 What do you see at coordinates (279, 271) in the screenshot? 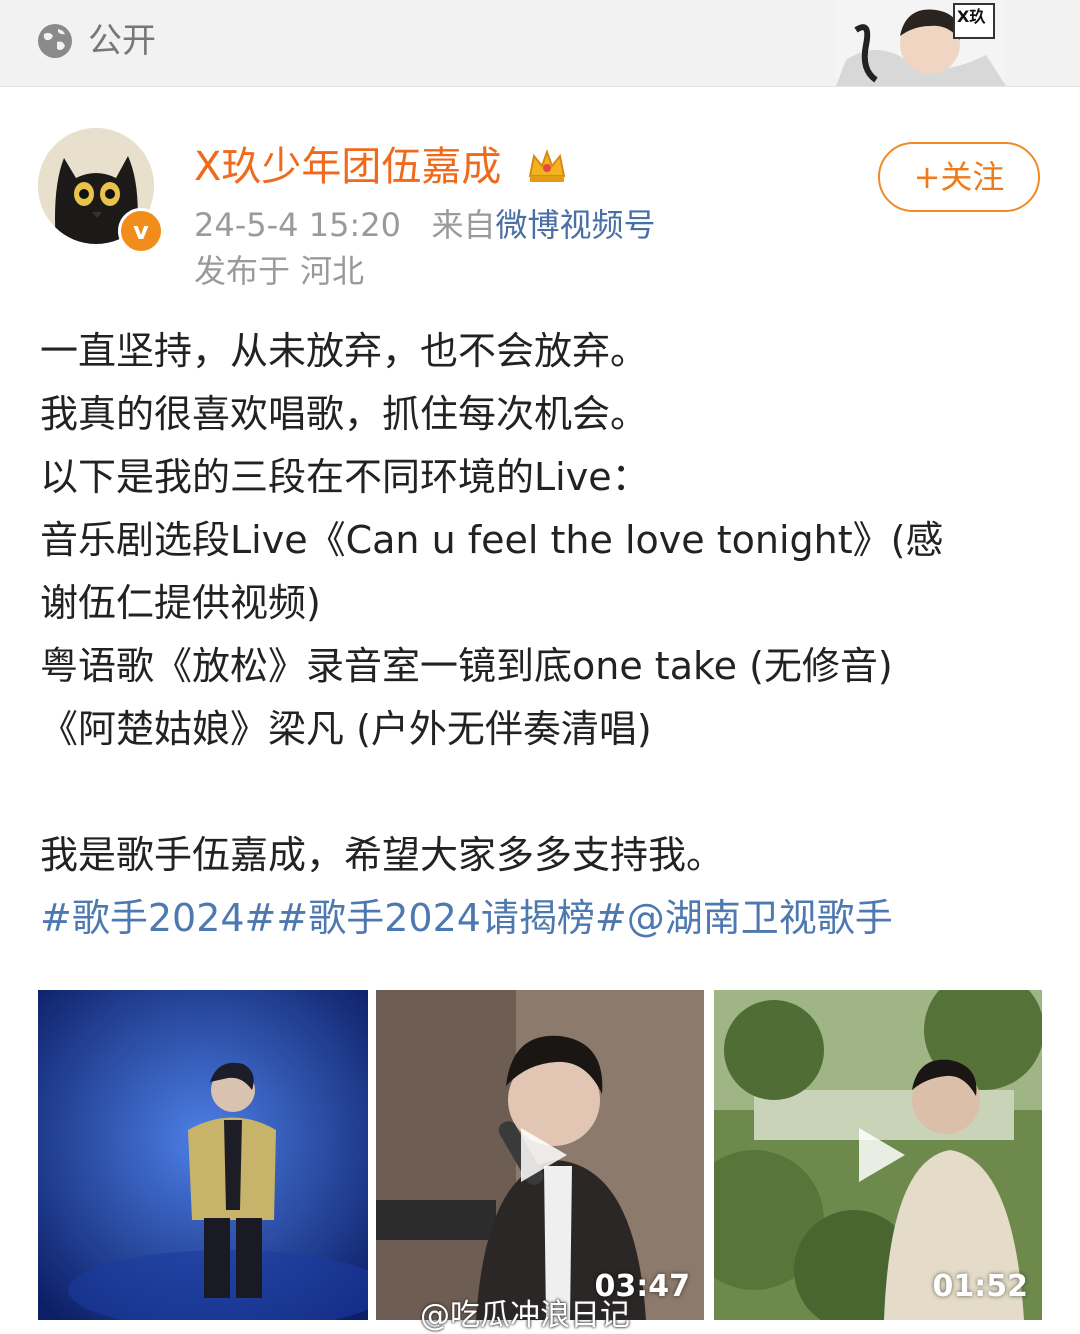
I see `post-location: 发布于 河北` at bounding box center [279, 271].